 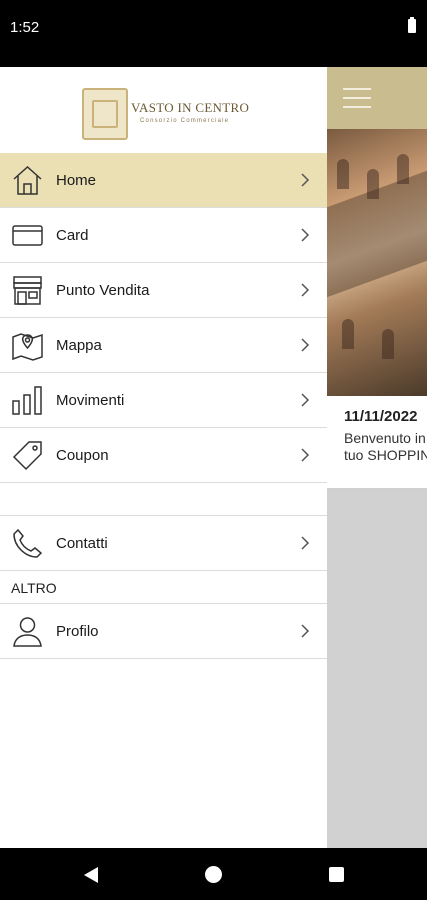 I want to click on menu-item-movimenti: Movimenti, so click(x=163, y=400).